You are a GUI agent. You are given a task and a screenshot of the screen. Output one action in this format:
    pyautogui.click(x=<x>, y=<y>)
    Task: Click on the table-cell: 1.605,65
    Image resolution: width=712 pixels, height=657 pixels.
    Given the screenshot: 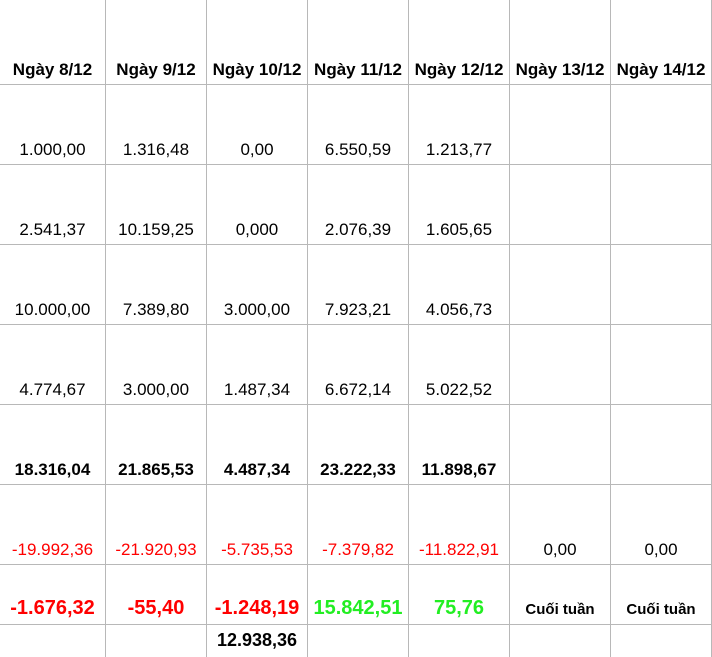 What is the action you would take?
    pyautogui.click(x=459, y=205)
    